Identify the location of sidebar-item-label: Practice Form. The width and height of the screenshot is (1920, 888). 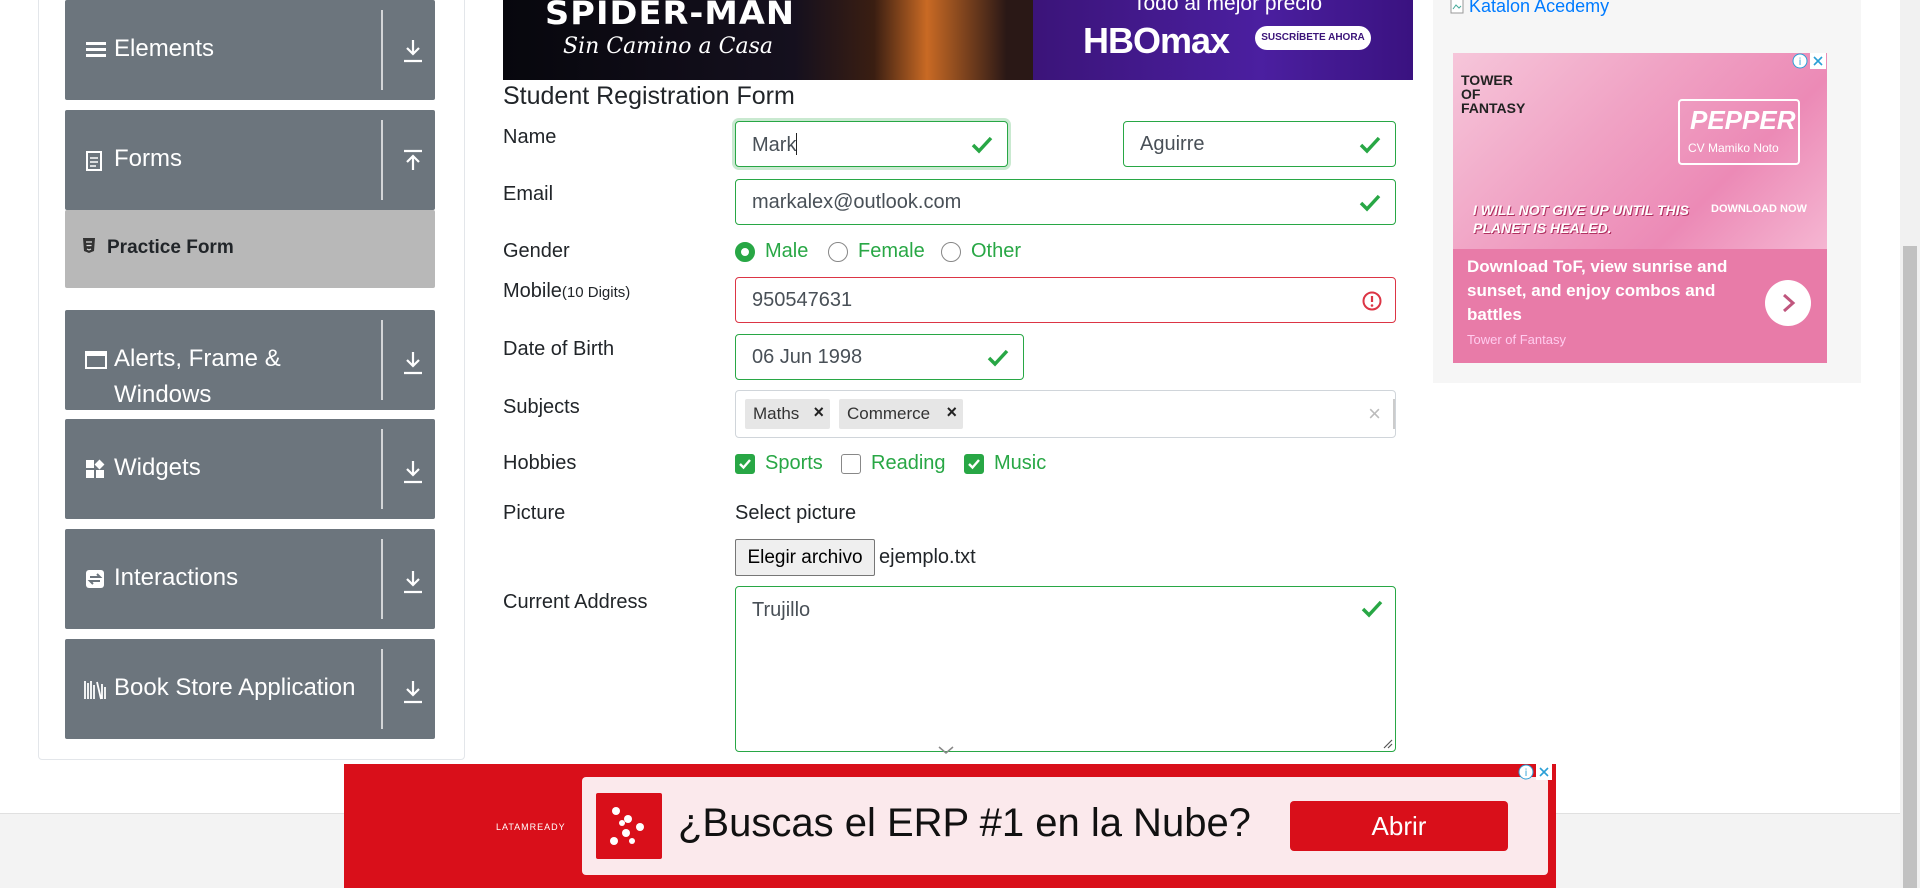
(170, 247).